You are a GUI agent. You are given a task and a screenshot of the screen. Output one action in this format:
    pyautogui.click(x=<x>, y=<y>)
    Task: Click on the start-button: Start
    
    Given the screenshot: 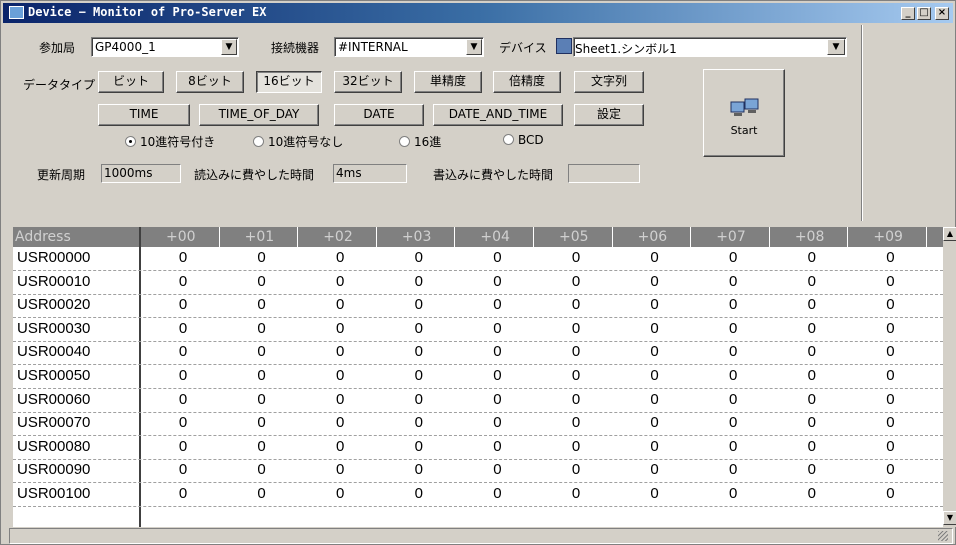 What is the action you would take?
    pyautogui.click(x=744, y=113)
    